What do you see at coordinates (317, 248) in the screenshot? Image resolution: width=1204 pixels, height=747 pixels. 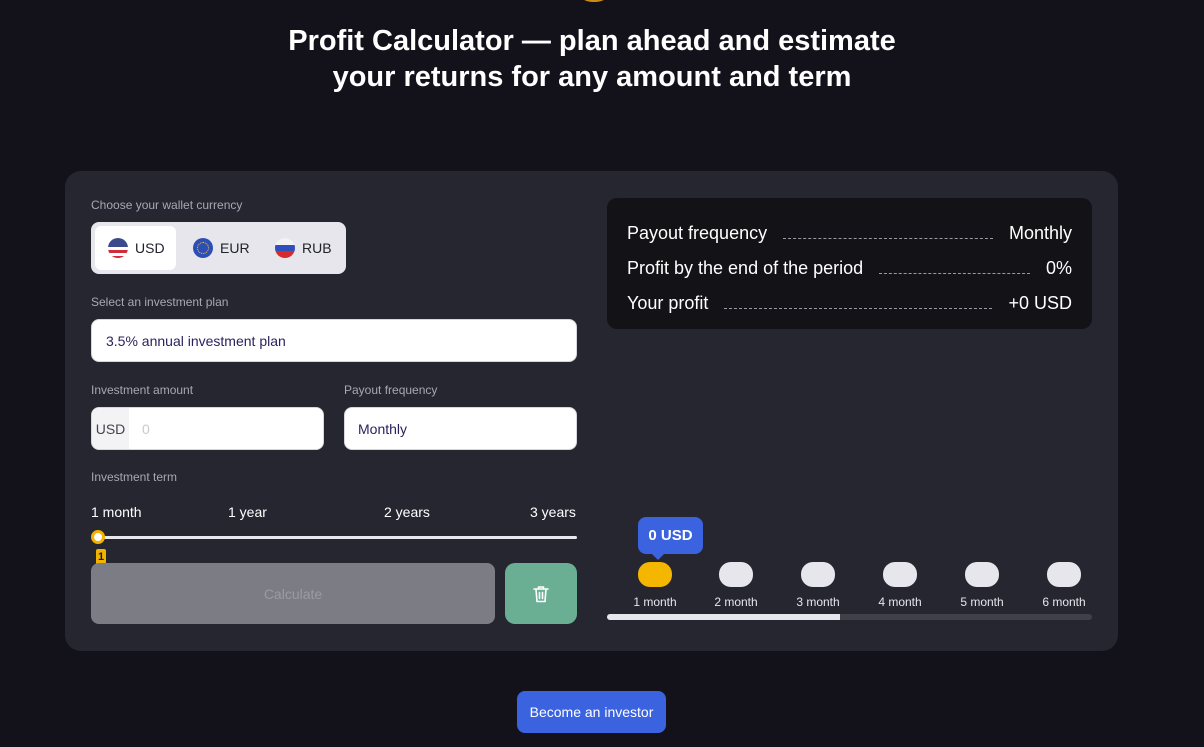 I see `currency-code: RUB` at bounding box center [317, 248].